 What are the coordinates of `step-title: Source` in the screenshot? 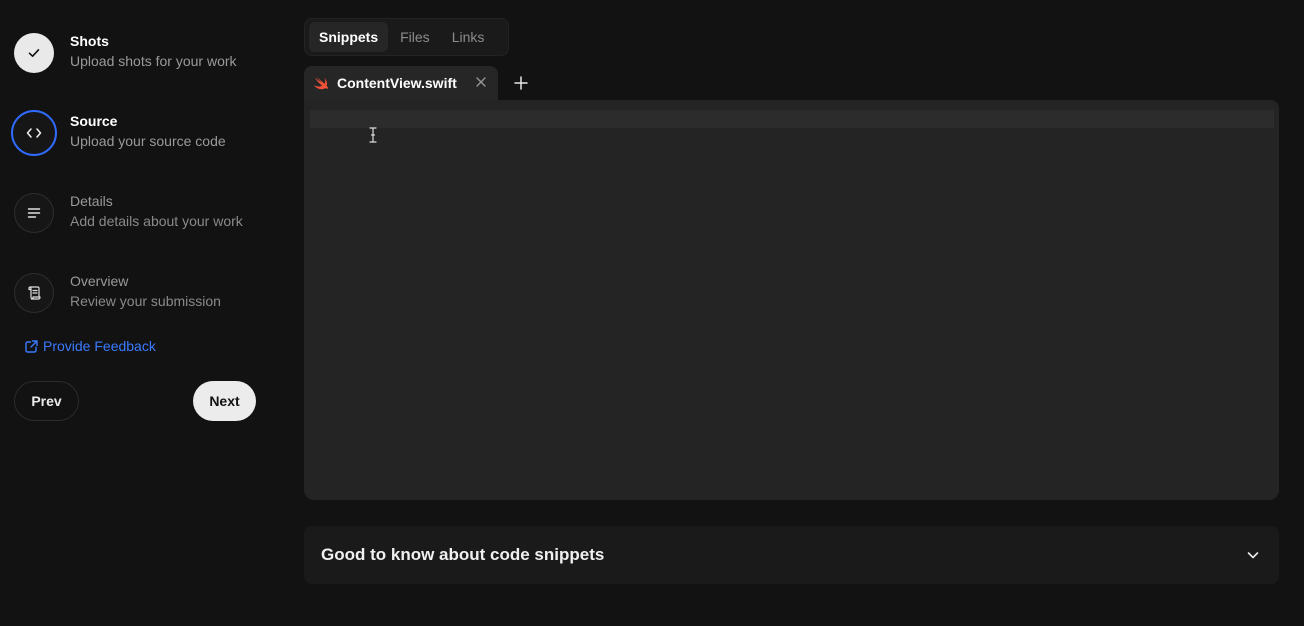 It's located at (94, 121).